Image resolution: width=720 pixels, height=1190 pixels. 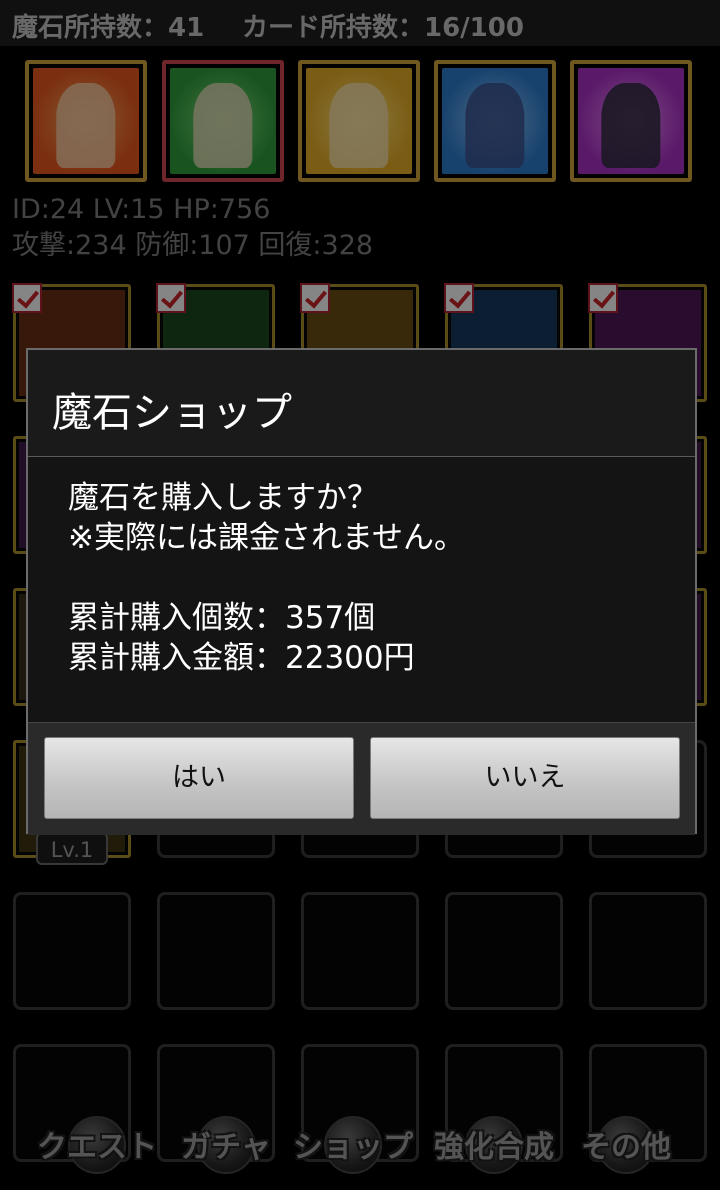 I want to click on purchase-question: 魔石を購入しますか？, so click(x=223, y=498).